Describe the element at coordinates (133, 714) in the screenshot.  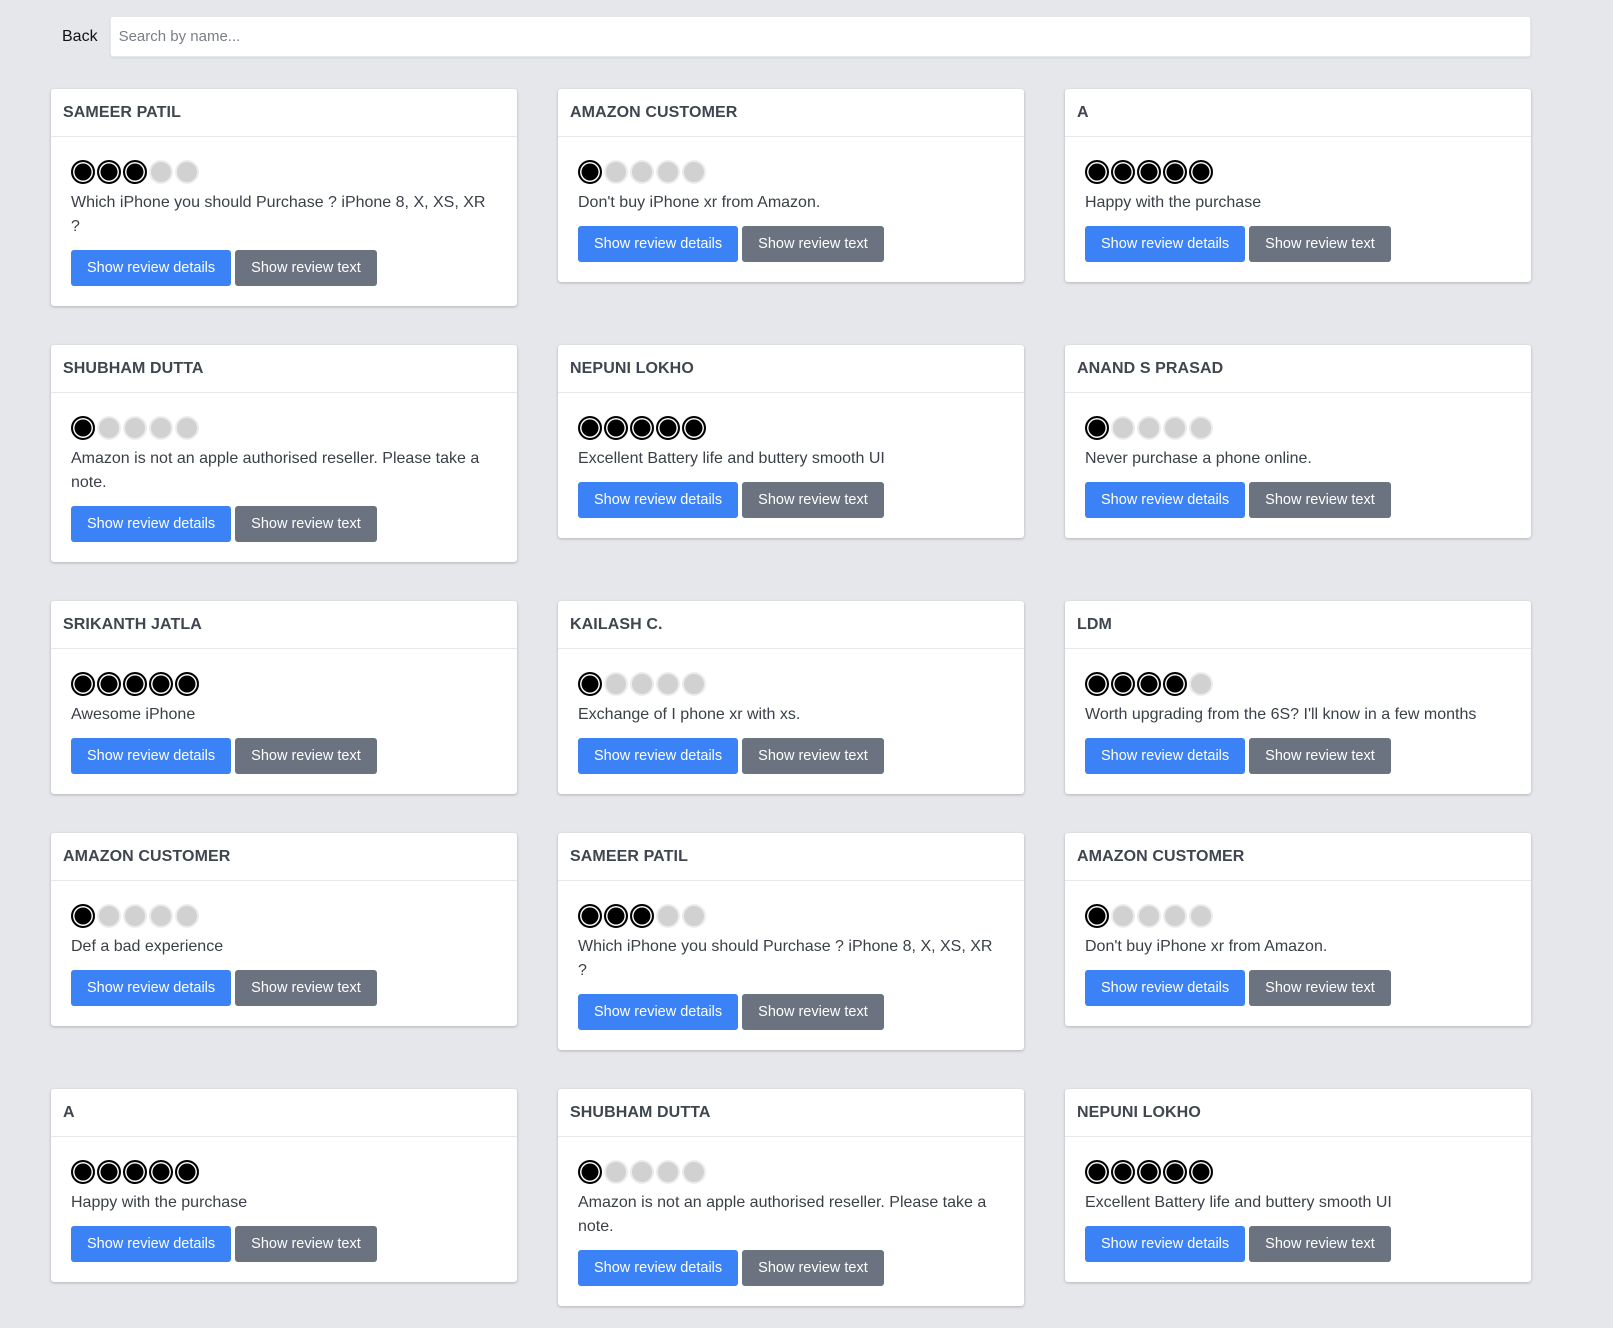
I see `review-title: Awesome iPhone` at that location.